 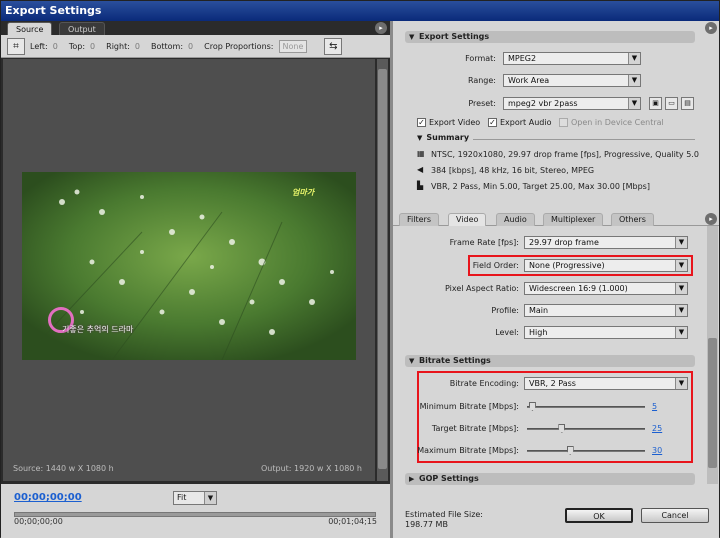 I want to click on range-label: Range:, so click(x=481, y=80).